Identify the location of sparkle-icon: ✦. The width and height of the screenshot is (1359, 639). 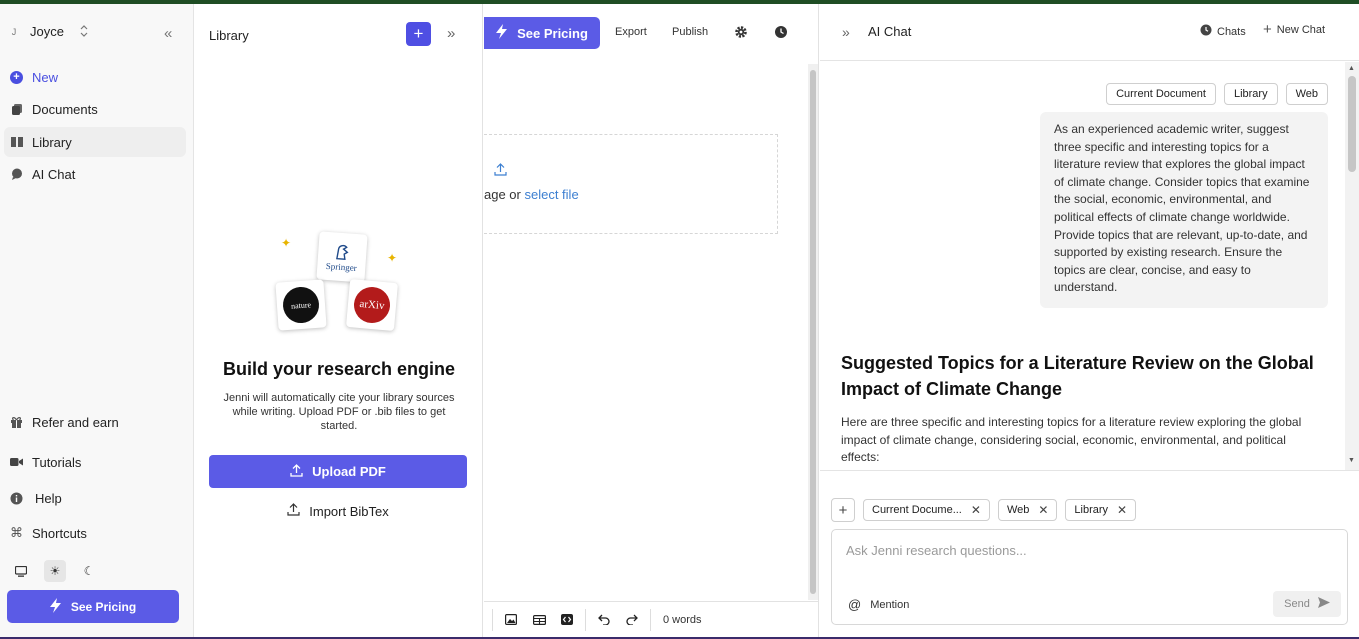
(392, 258).